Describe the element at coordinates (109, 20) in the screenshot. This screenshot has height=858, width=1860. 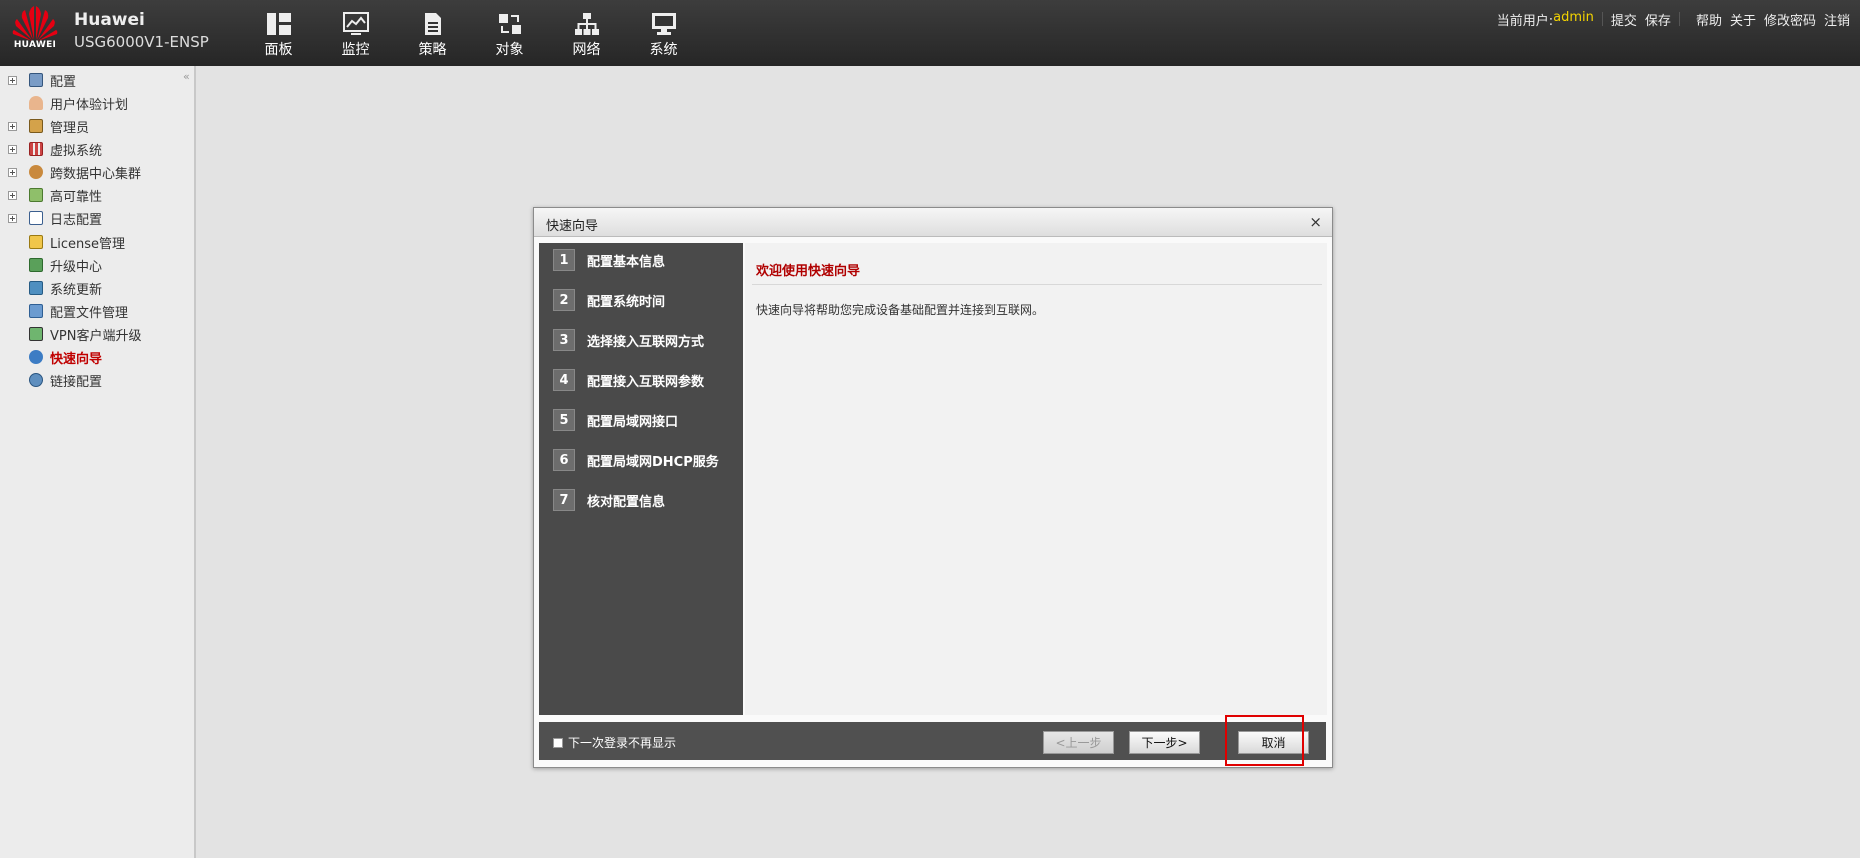
I see `brand-name: Huawei` at that location.